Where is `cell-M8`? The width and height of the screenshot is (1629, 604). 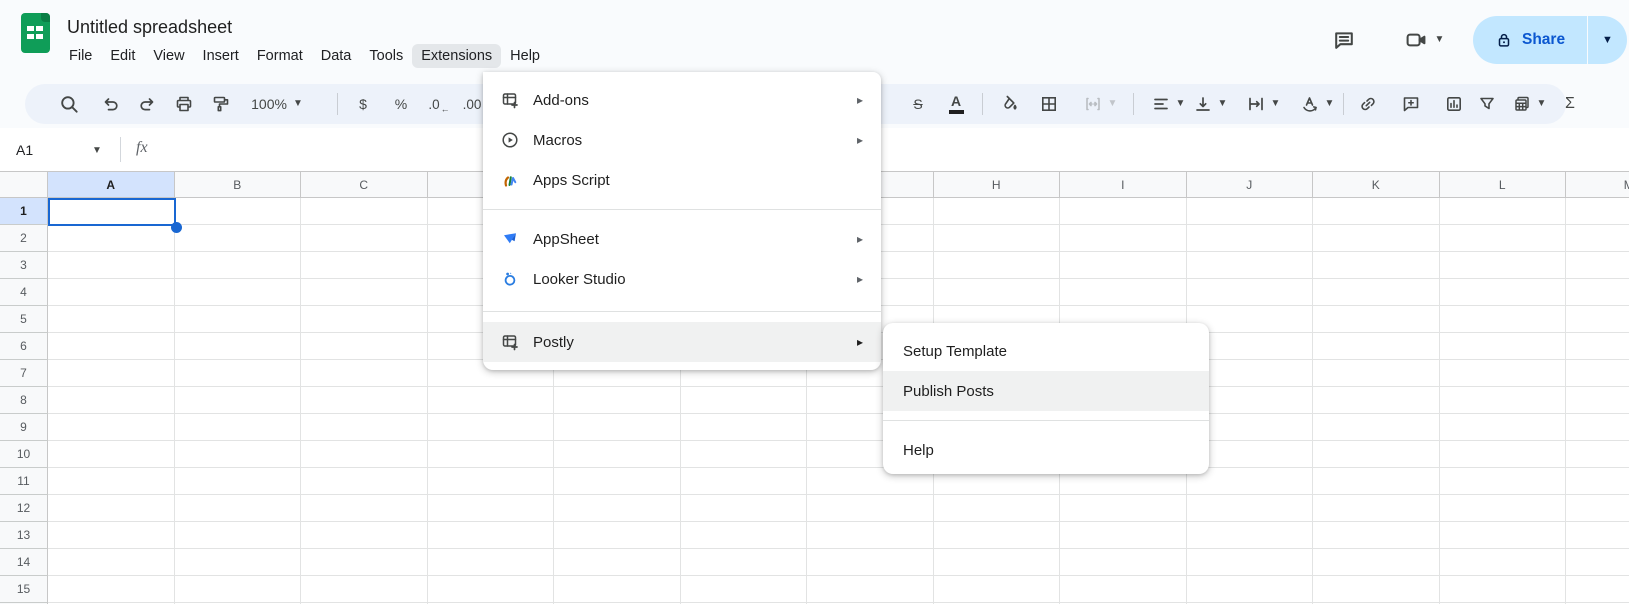
cell-M8 is located at coordinates (1597, 400).